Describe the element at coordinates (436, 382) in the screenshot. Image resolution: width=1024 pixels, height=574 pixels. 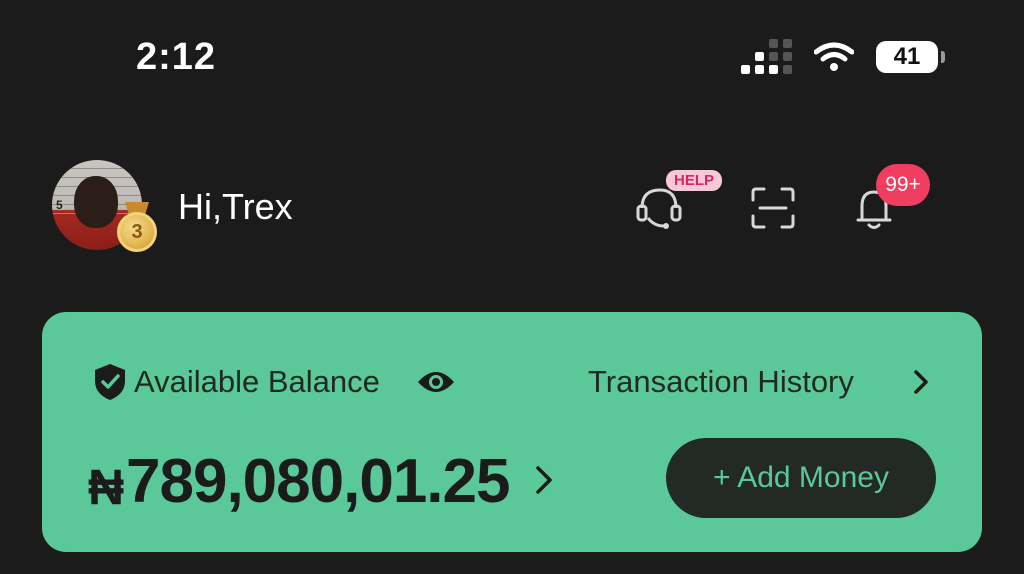
I see `eye-icon` at that location.